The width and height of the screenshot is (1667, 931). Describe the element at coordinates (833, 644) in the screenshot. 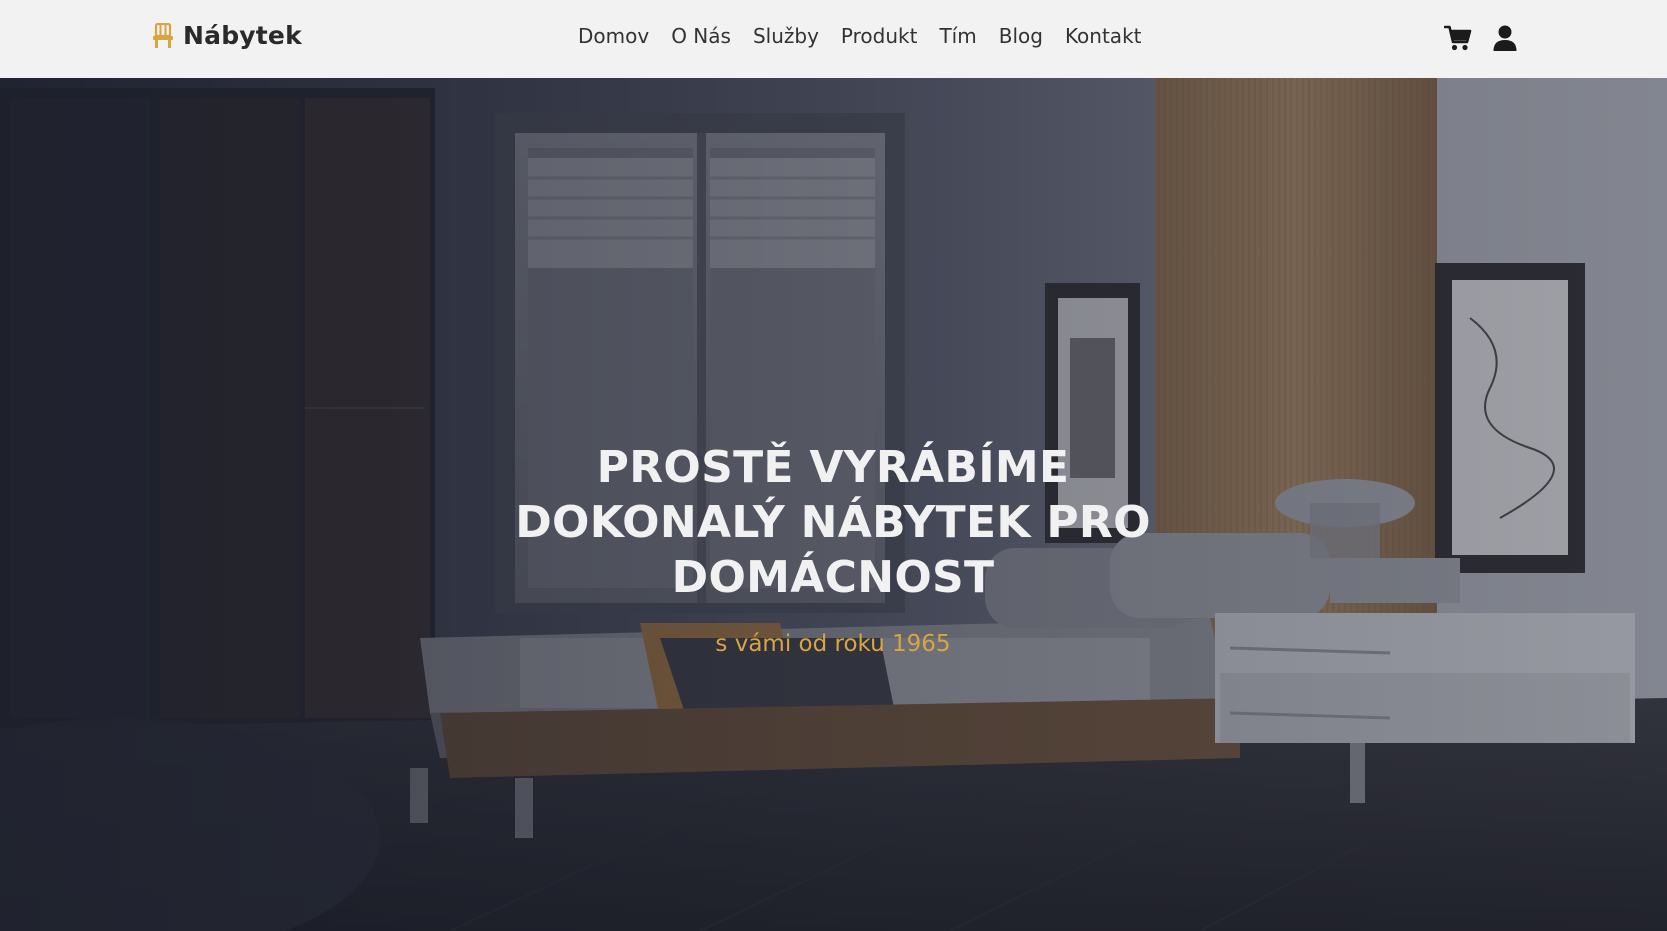

I see `hero-subtitle: s vámi od roku 1965` at that location.